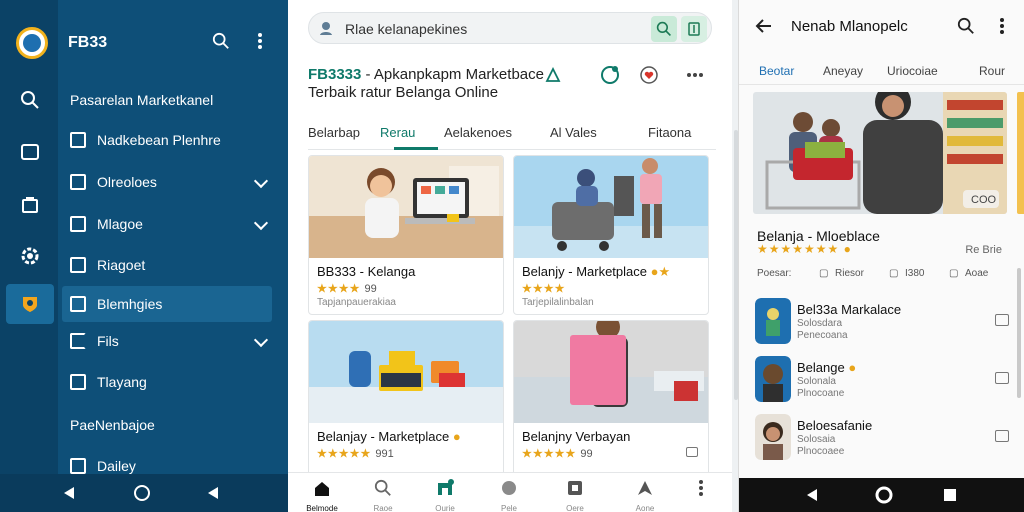 The width and height of the screenshot is (1024, 512). Describe the element at coordinates (557, 453) in the screenshot. I see `rating-stars: ★★★★★ 99` at that location.